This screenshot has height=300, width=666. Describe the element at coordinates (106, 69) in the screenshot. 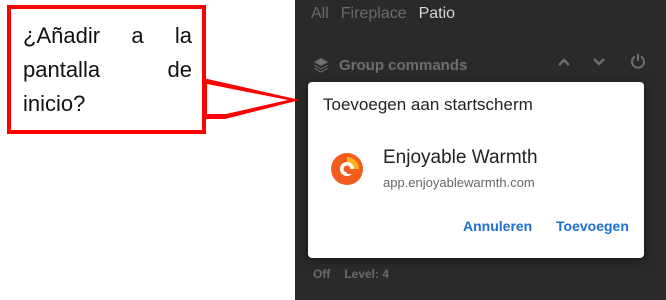

I see `translation-callout: ¿Añadir a la pantalla de inicio?` at that location.